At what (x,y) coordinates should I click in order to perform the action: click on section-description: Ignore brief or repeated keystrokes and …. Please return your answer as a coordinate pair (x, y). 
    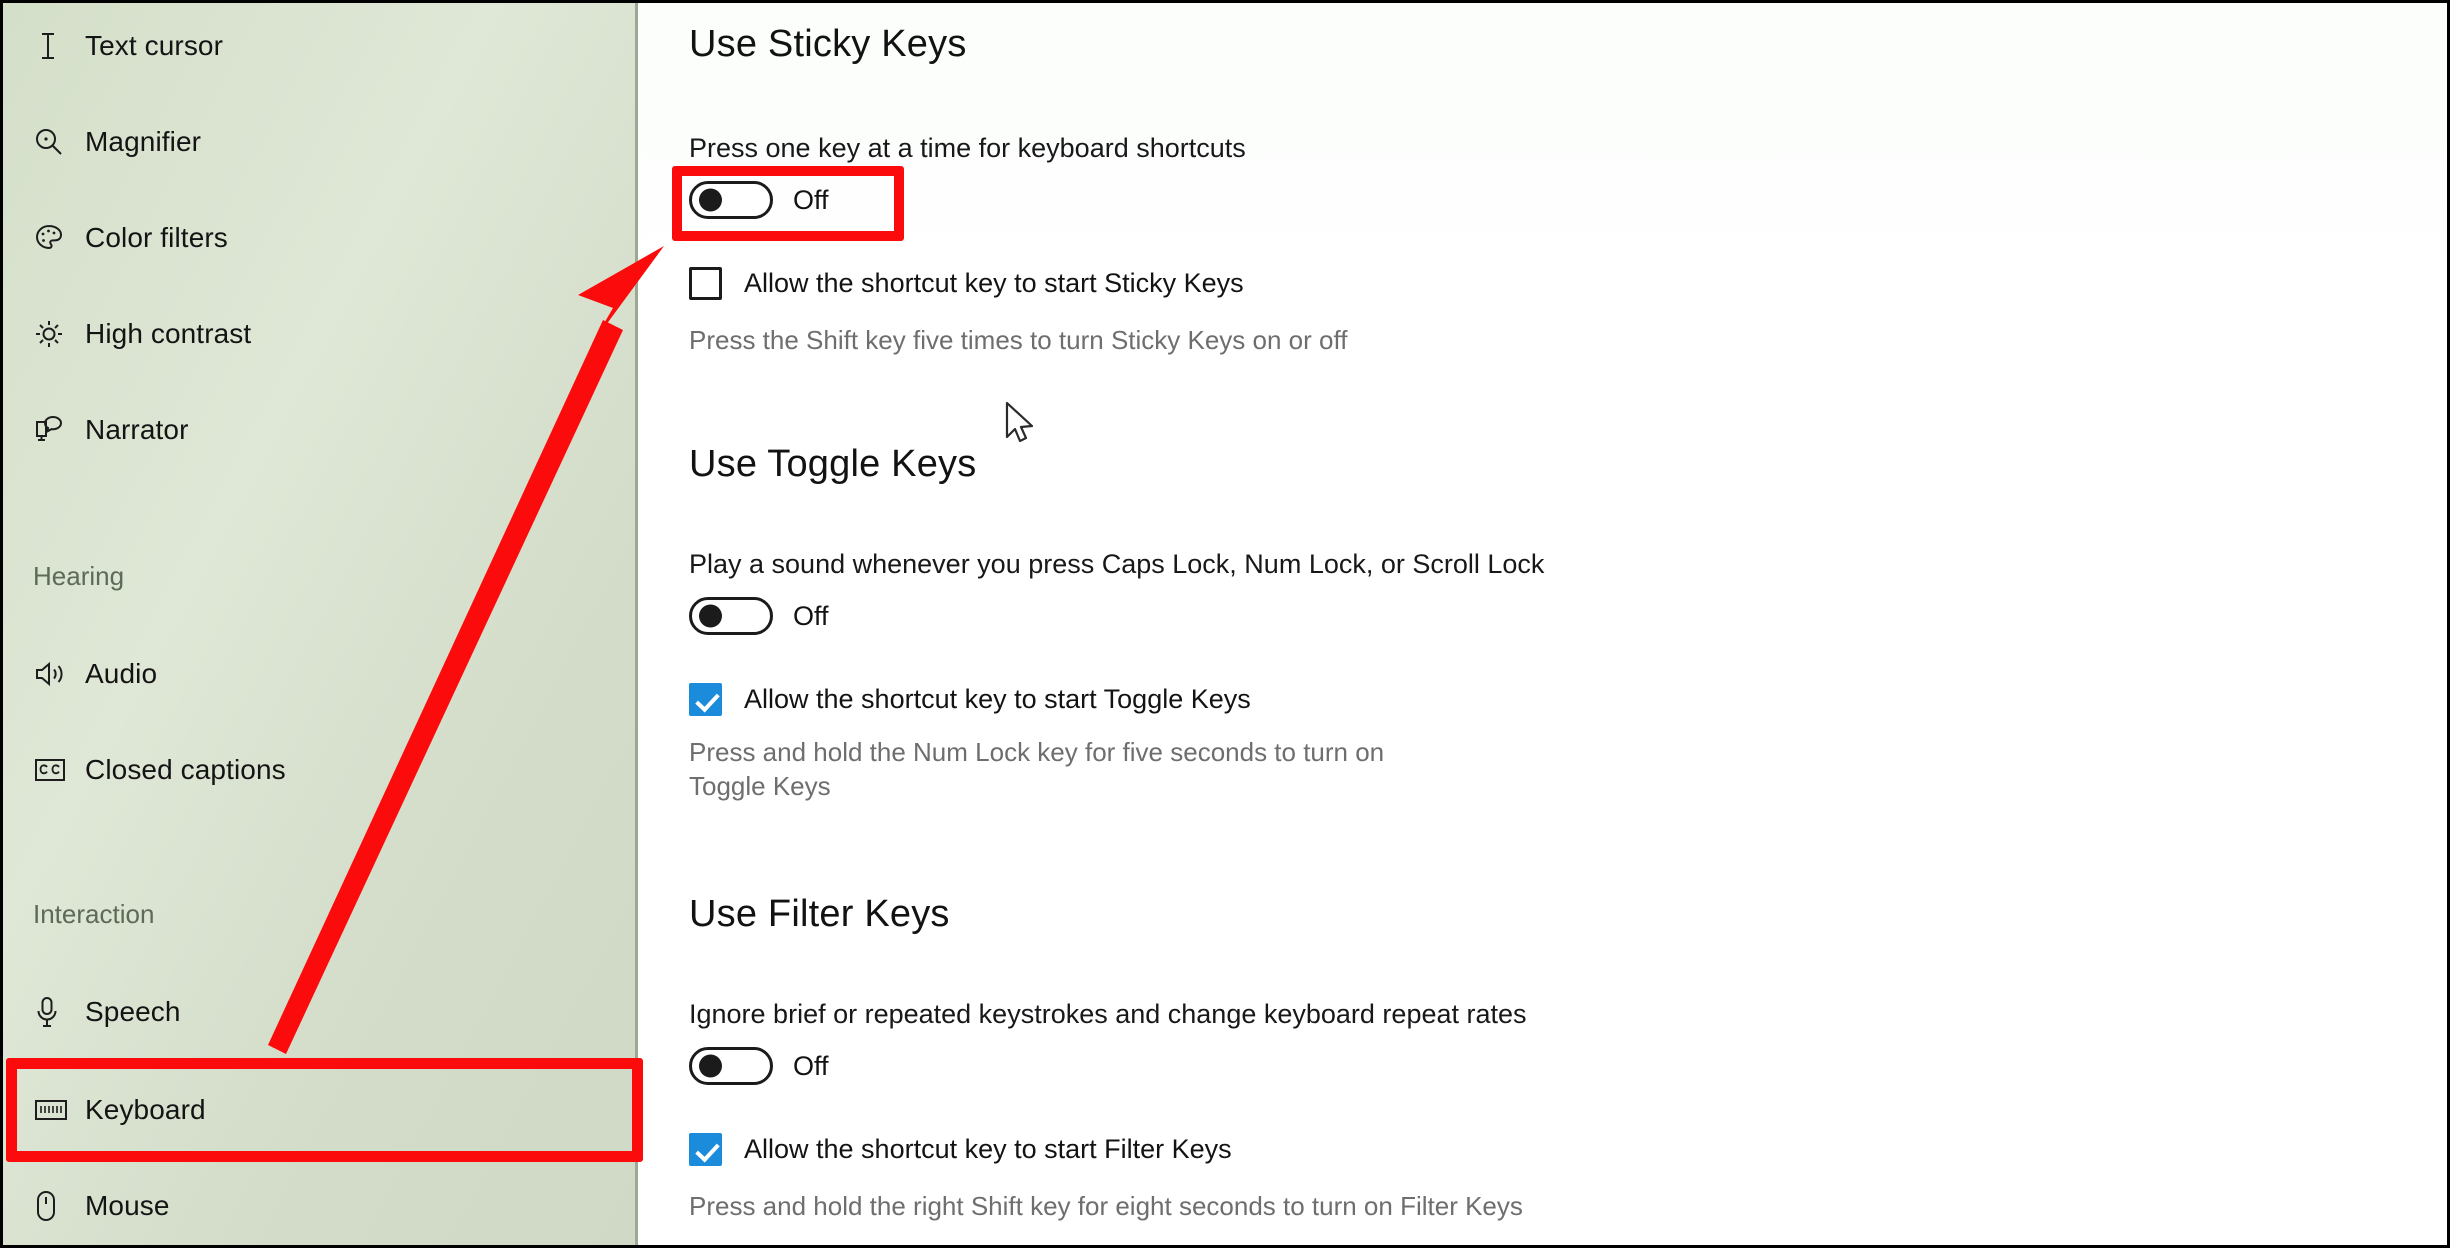
    Looking at the image, I should click on (1108, 1014).